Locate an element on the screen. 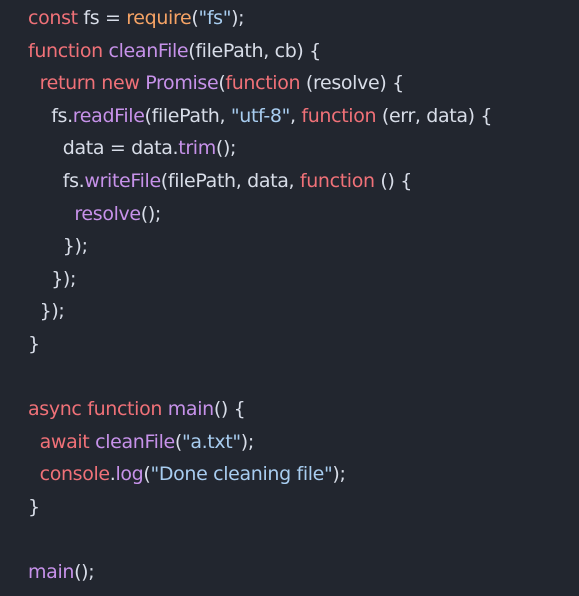 The height and width of the screenshot is (596, 579). code-line: console.log("Done cleaning file"); is located at coordinates (289, 474).